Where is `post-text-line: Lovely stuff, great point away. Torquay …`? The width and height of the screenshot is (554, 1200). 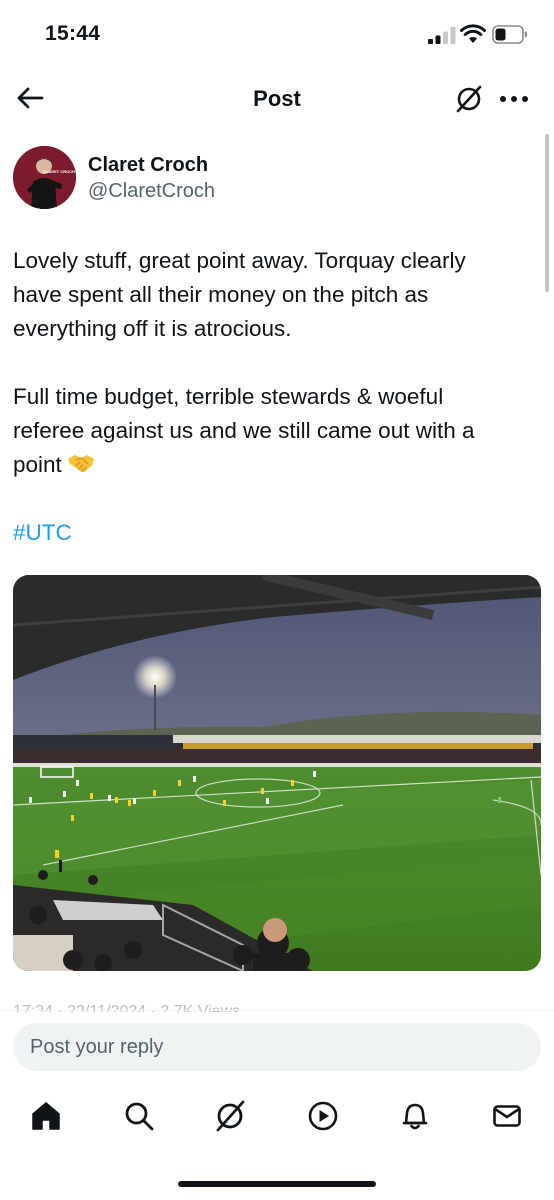
post-text-line: Lovely stuff, great point away. Torquay … is located at coordinates (239, 260).